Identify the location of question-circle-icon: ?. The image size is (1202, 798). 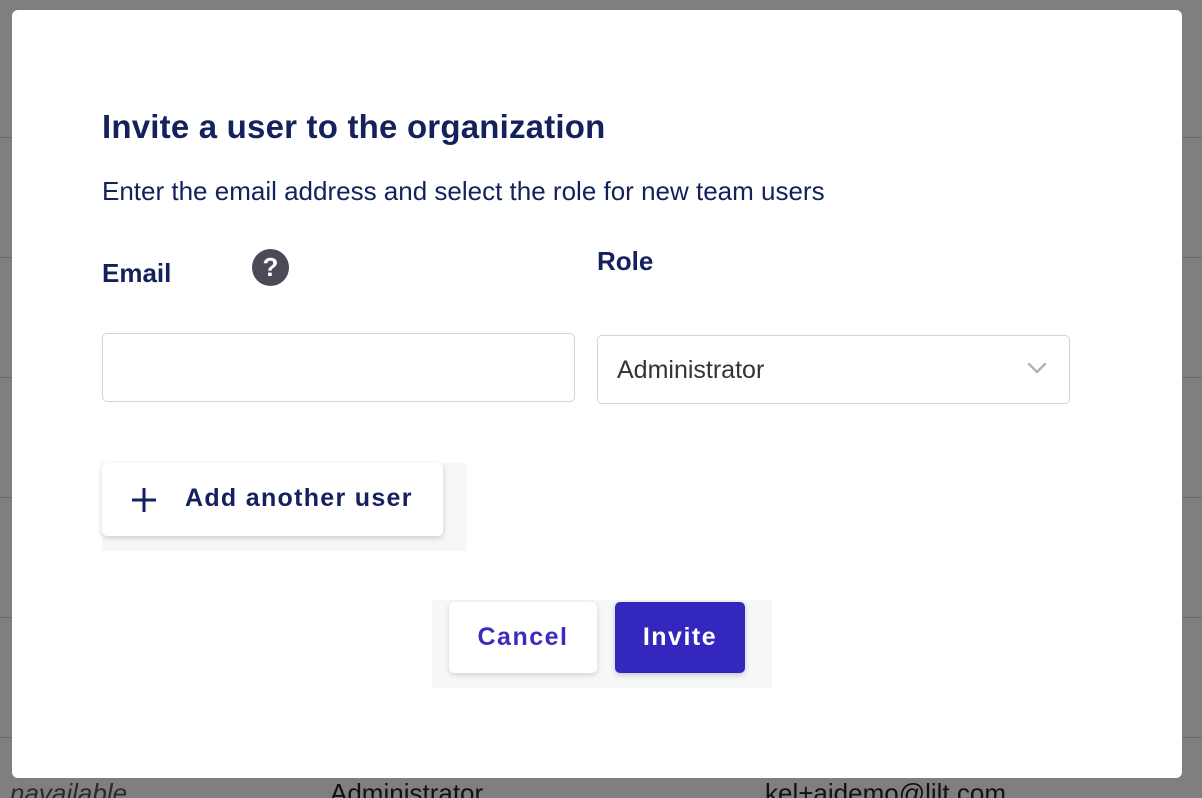
(270, 267).